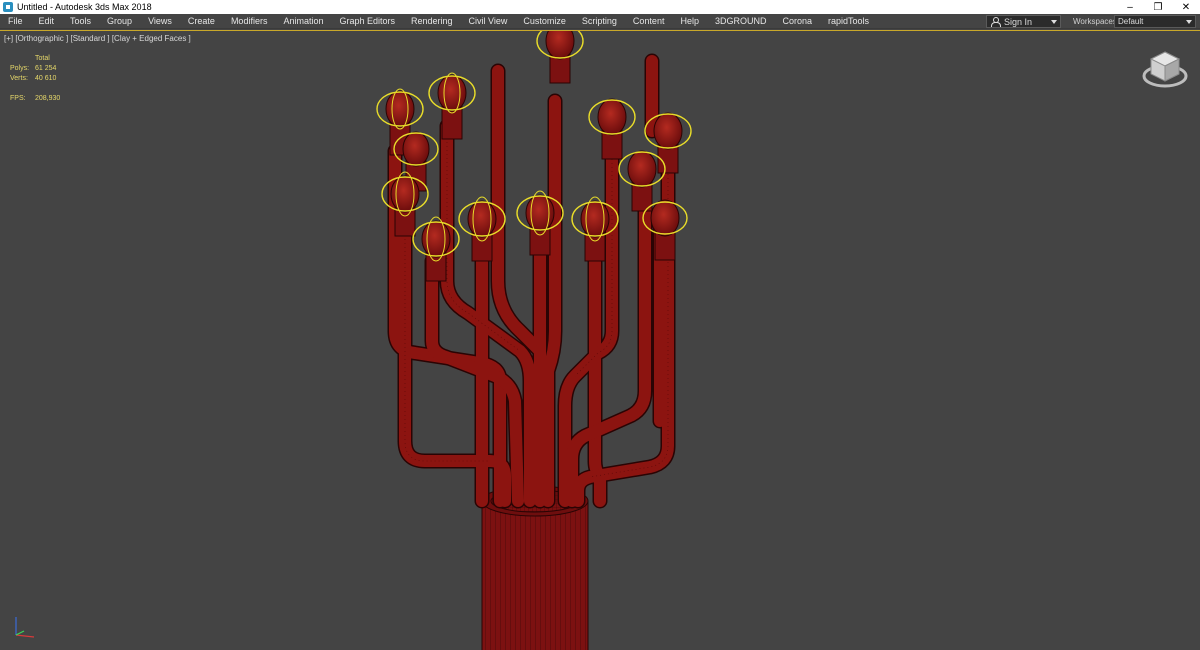  I want to click on title-bar: Untitled - Autodesk 3ds Max 2018 – ❐ ✕, so click(600, 7).